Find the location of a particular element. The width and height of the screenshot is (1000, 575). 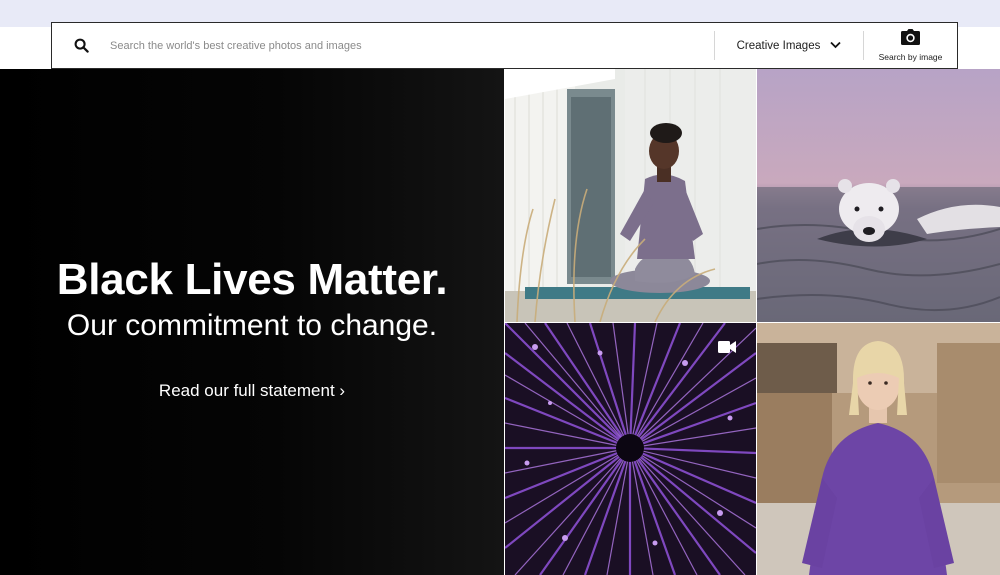

polar-bear-photo is located at coordinates (878, 195).